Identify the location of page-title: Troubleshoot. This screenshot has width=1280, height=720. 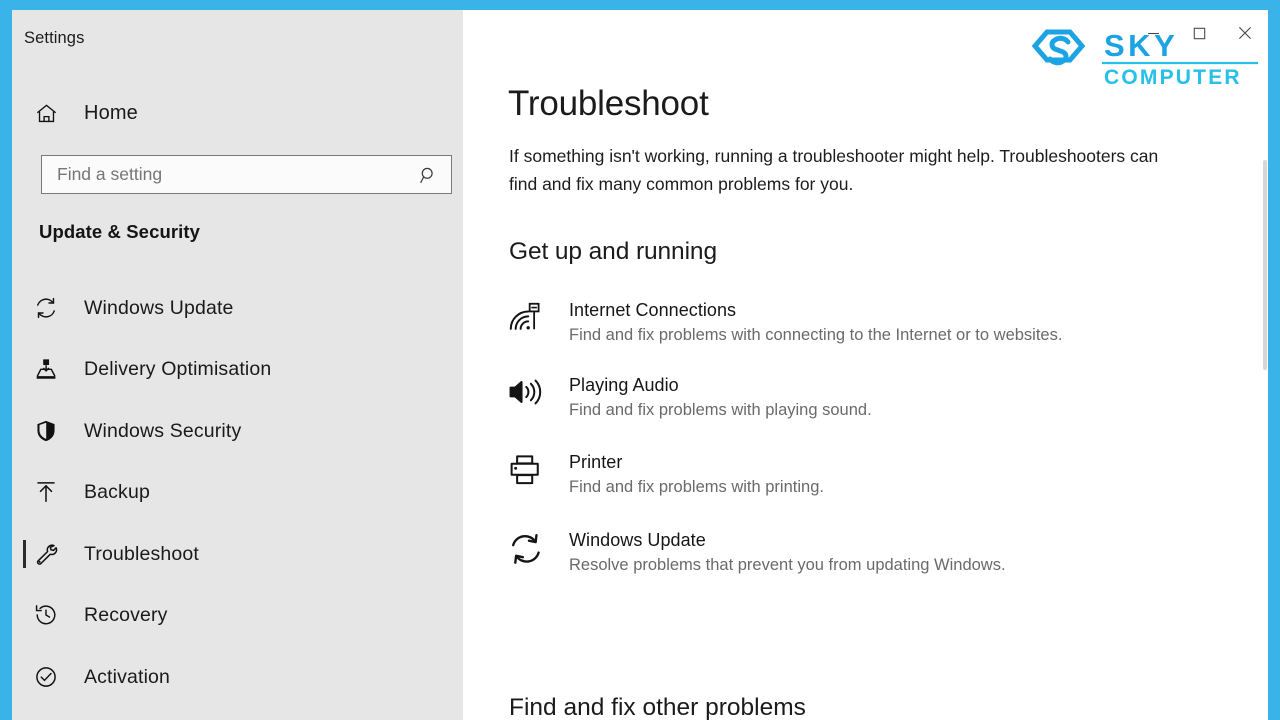
(608, 103).